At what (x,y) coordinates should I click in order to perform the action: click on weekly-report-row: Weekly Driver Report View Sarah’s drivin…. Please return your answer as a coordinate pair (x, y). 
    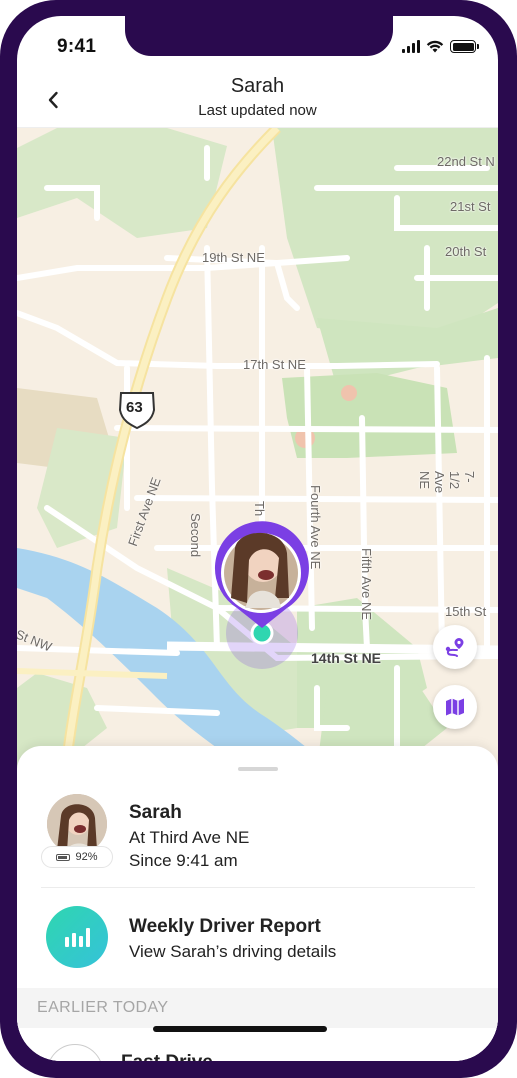
    Looking at the image, I should click on (261, 939).